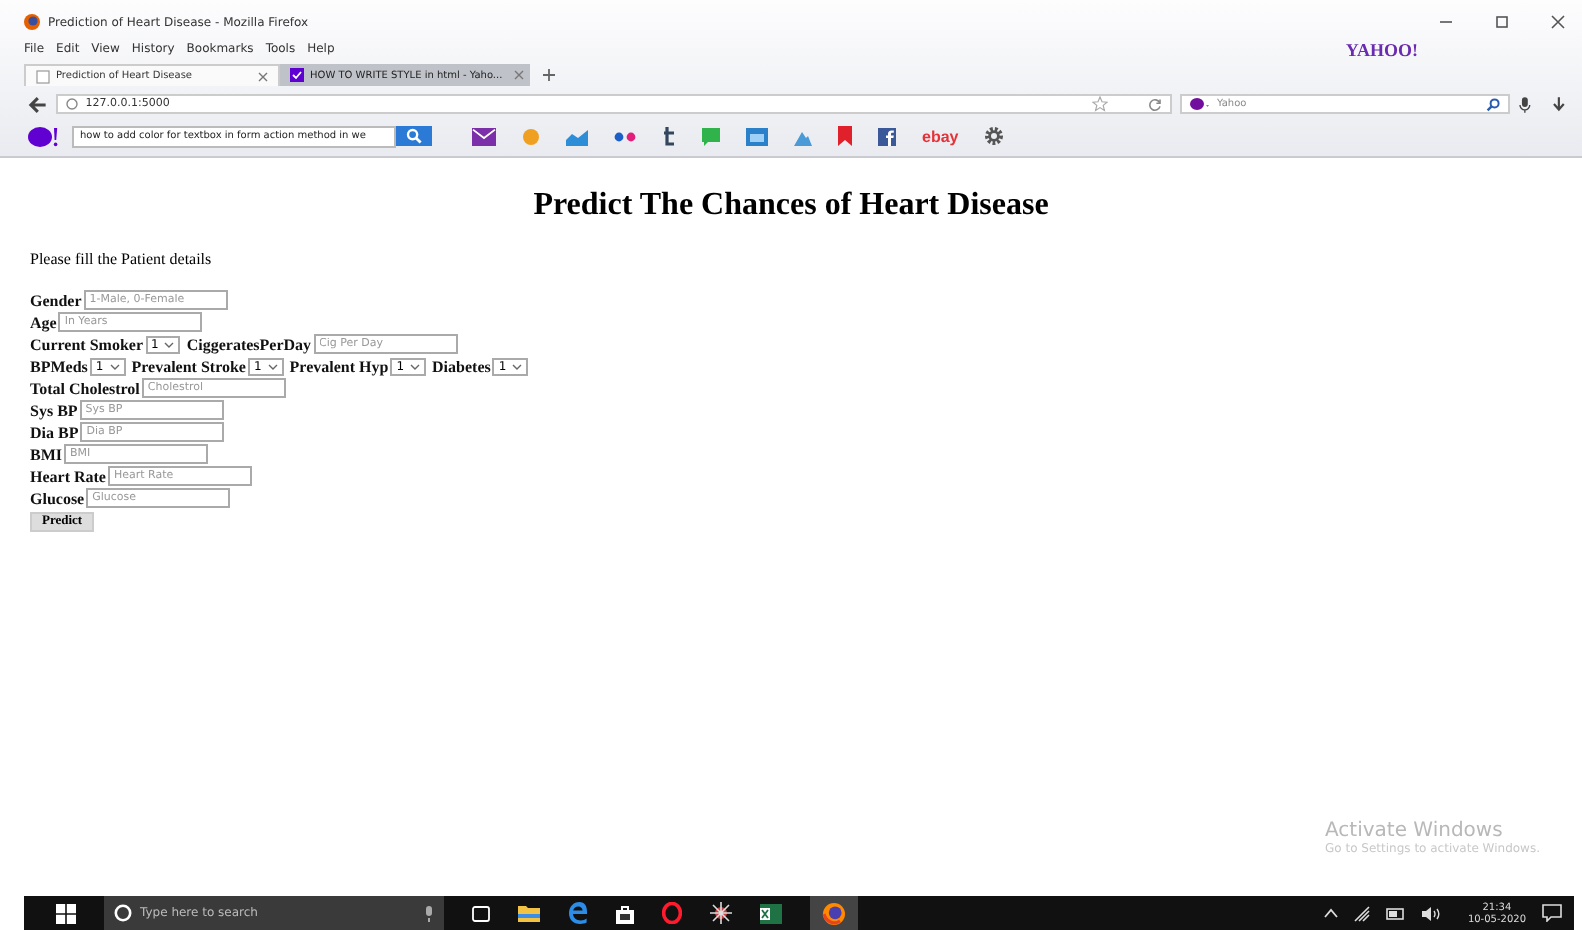  What do you see at coordinates (59, 366) in the screenshot?
I see `field-label: BPMeds` at bounding box center [59, 366].